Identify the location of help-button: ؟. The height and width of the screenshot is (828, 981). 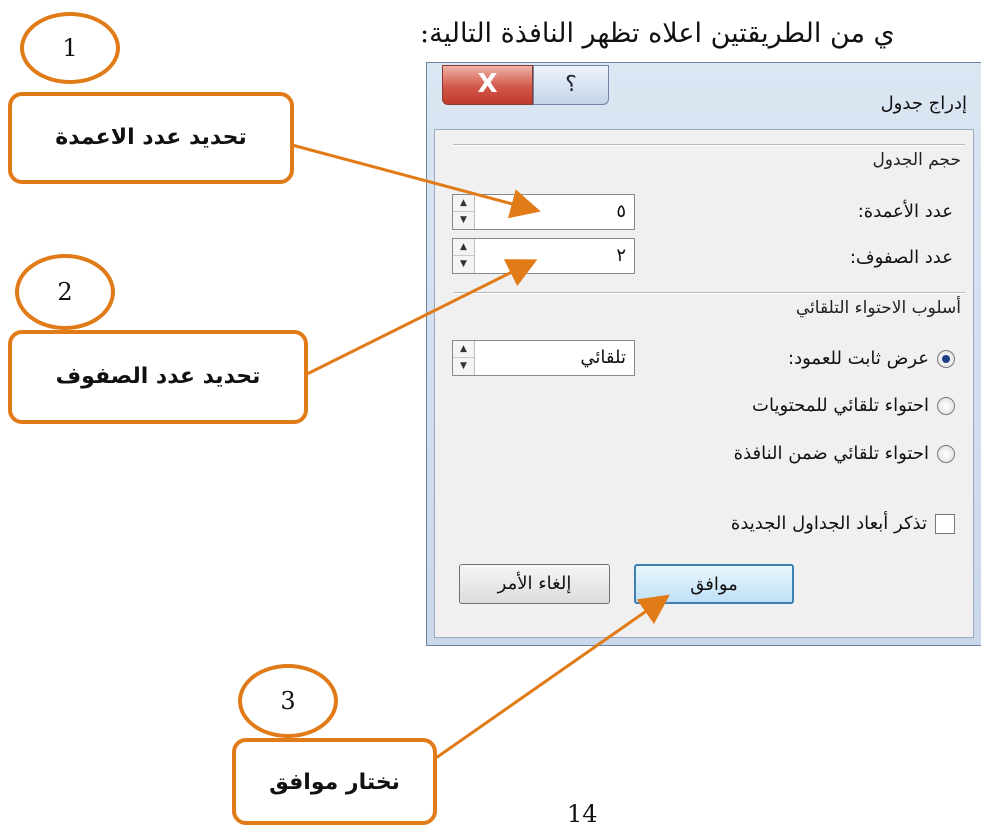
(571, 85).